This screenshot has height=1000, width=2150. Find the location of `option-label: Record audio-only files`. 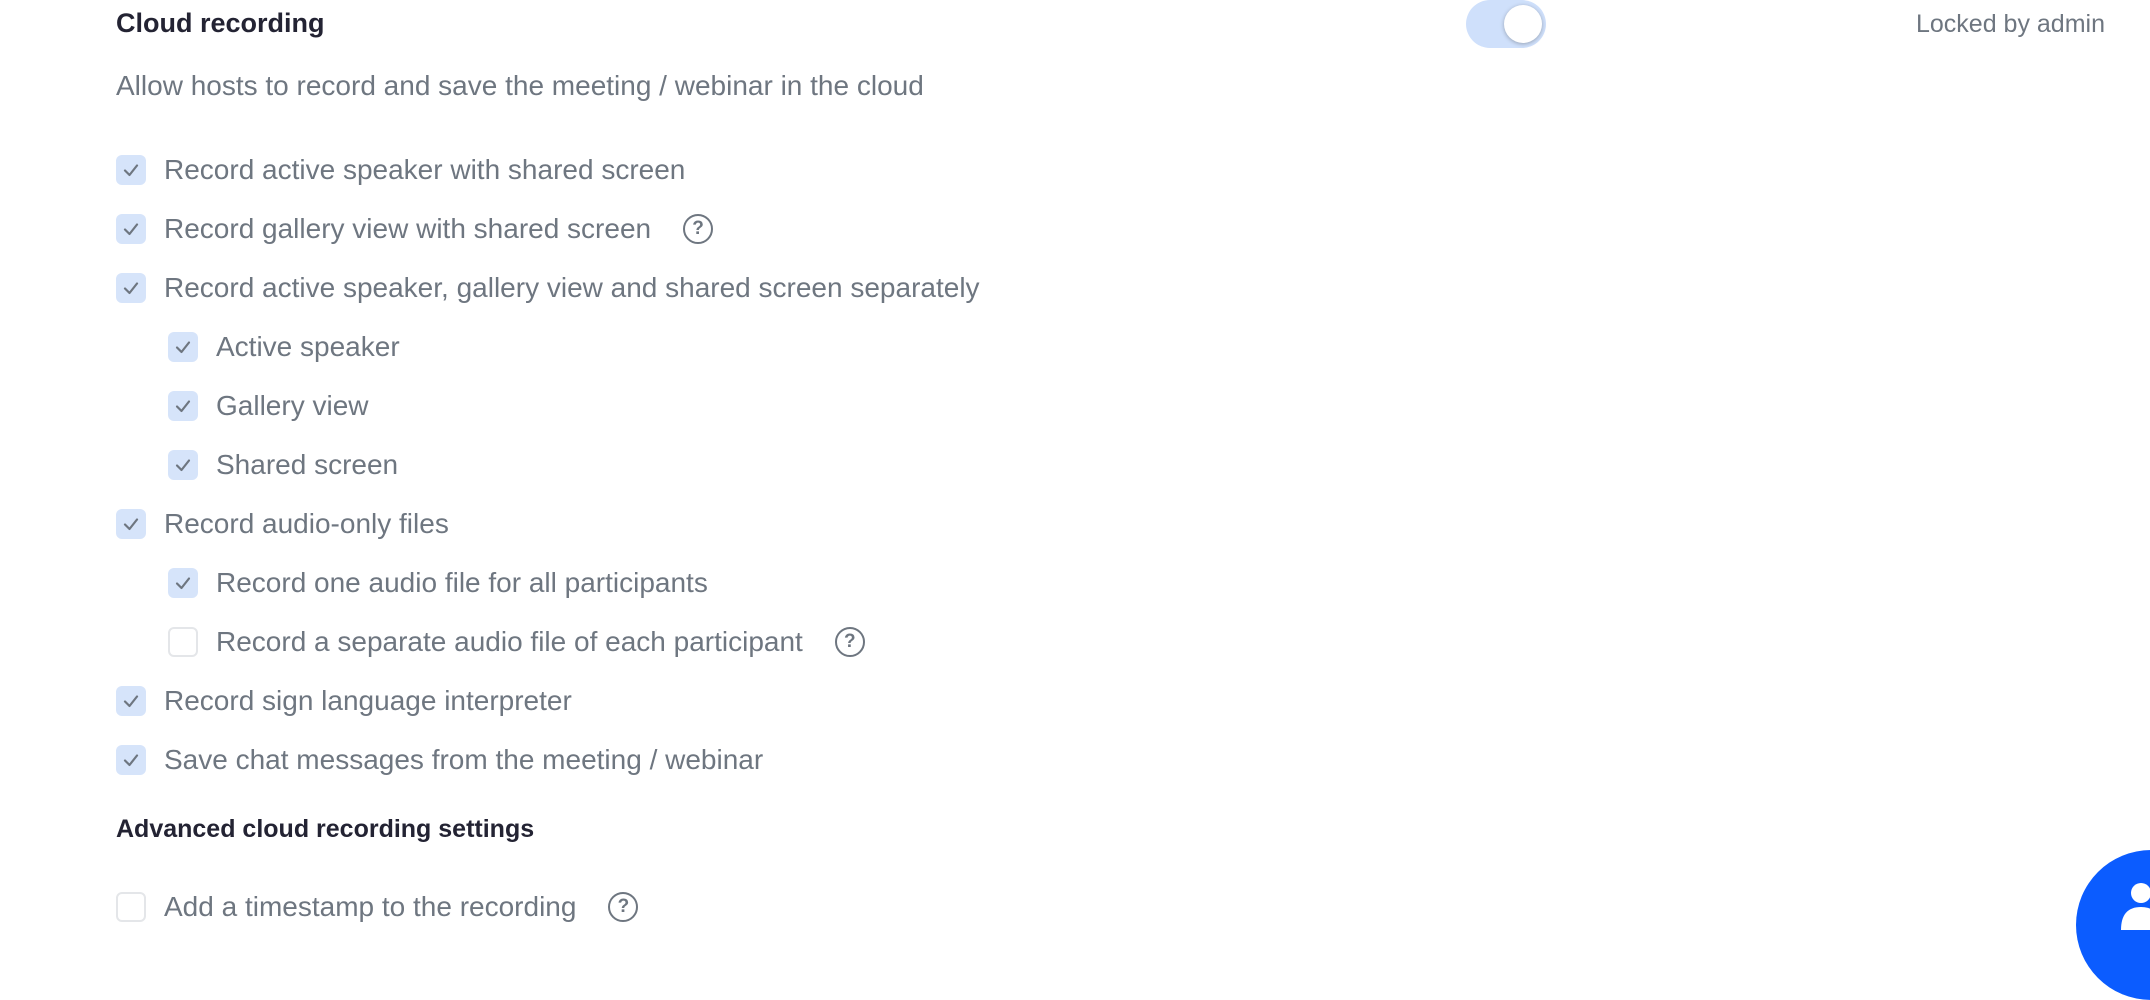

option-label: Record audio-only files is located at coordinates (306, 523).